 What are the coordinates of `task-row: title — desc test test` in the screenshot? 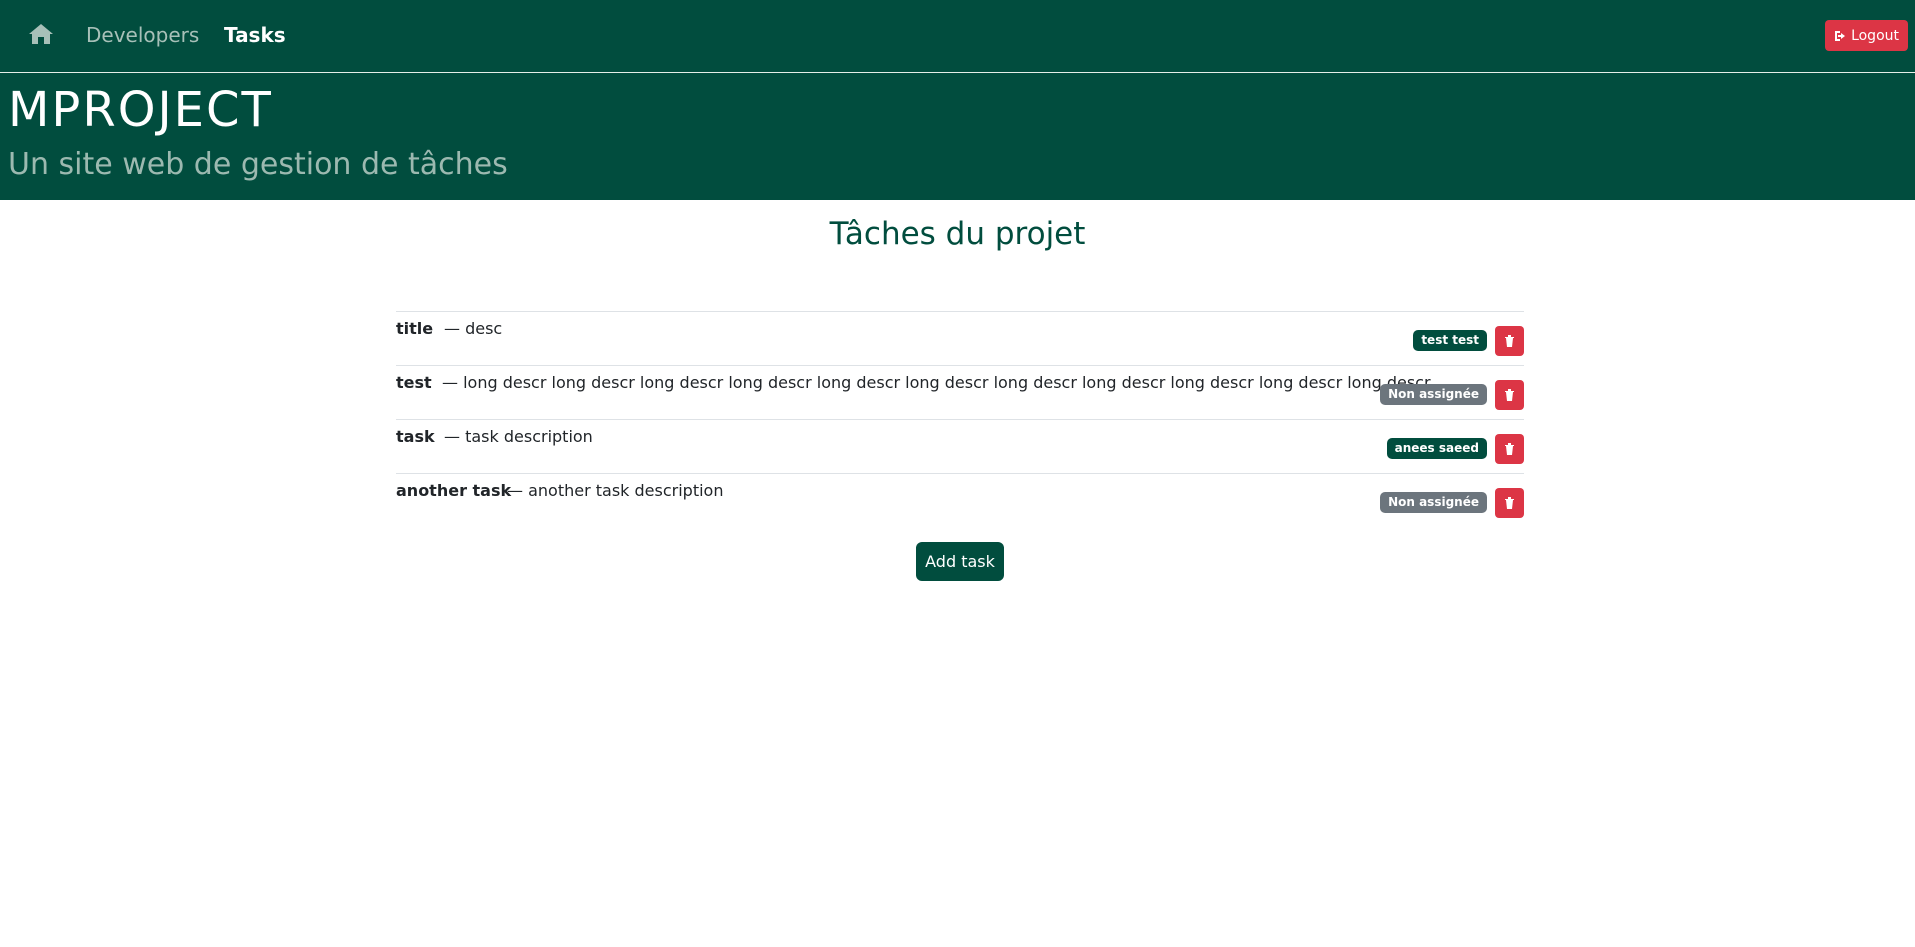 It's located at (960, 338).